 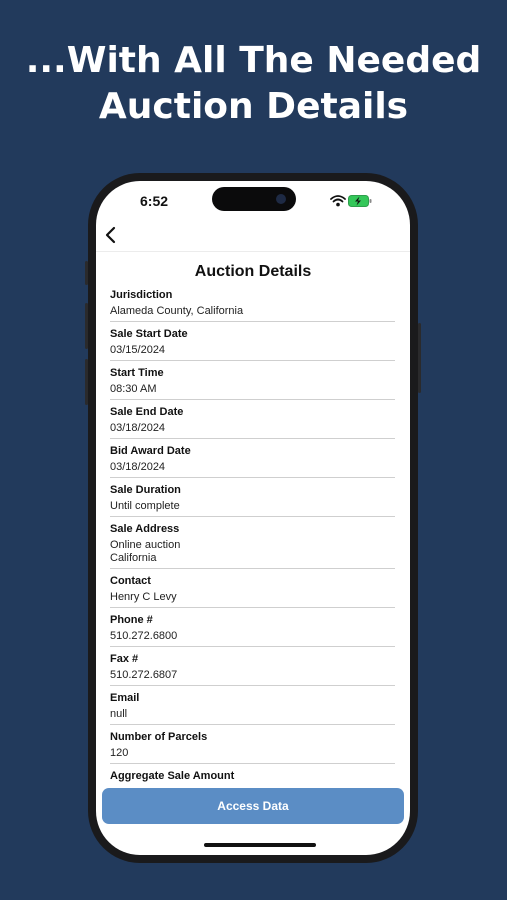 I want to click on battery-charging-icon, so click(x=360, y=201).